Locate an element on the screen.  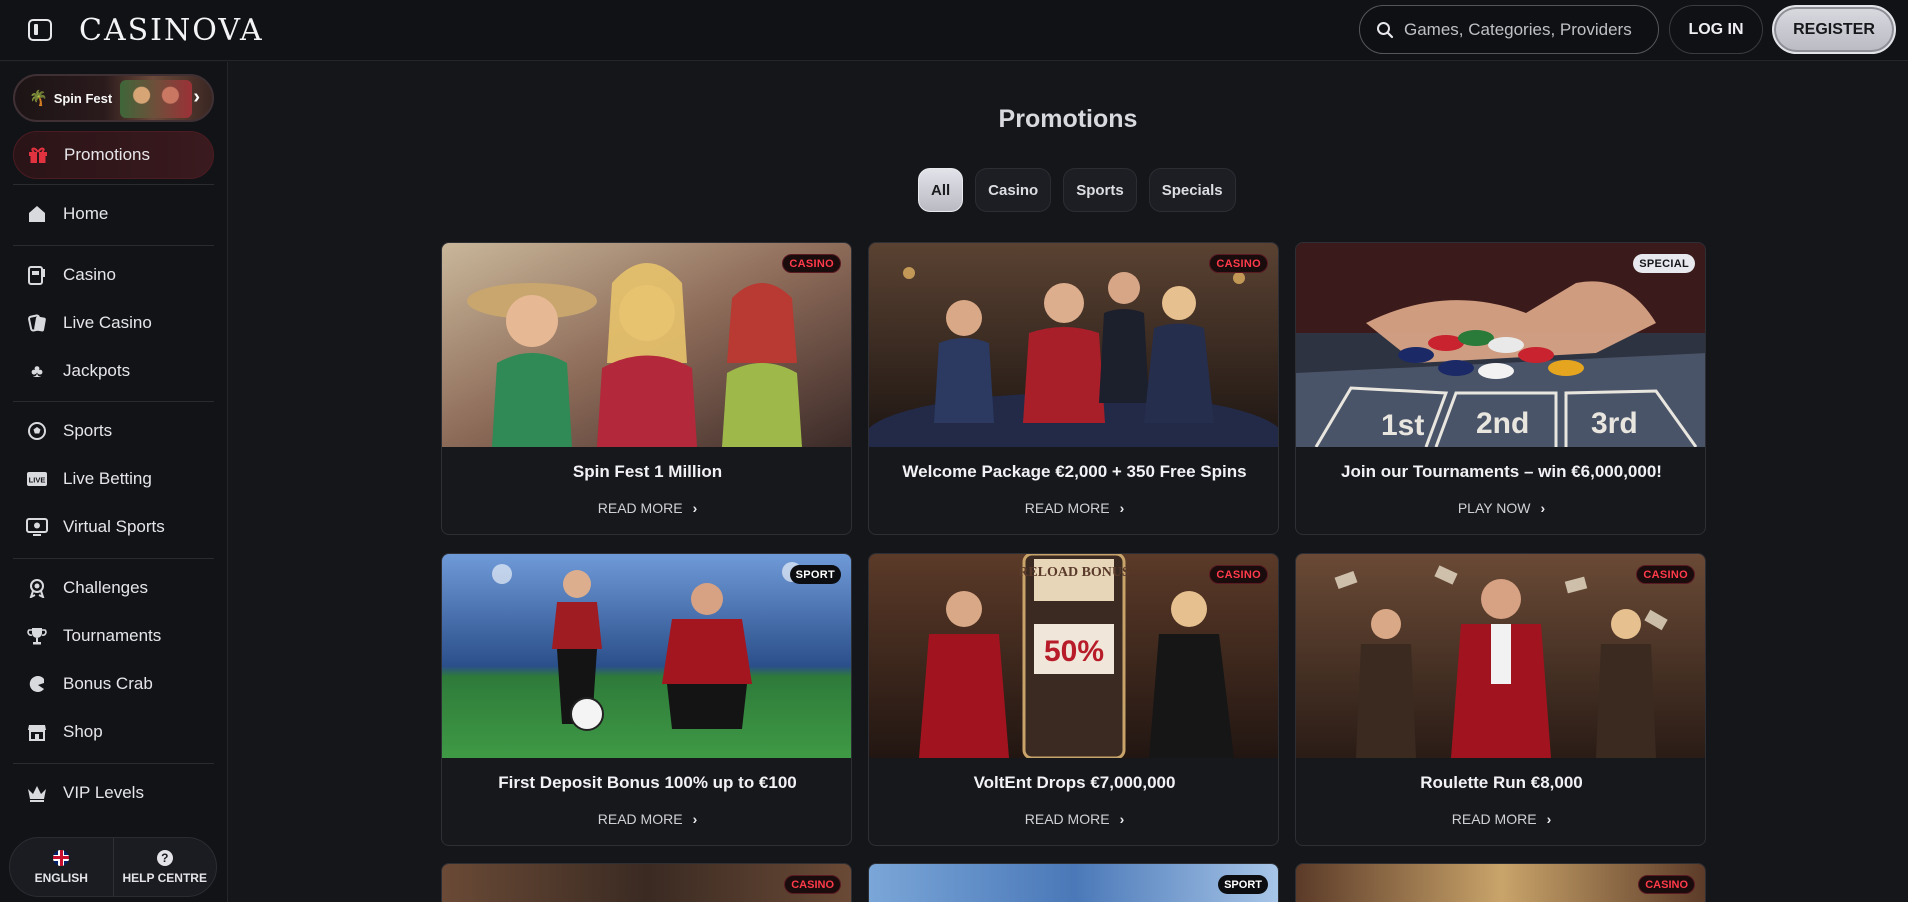
sidebar-item-label: Shop is located at coordinates (83, 731).